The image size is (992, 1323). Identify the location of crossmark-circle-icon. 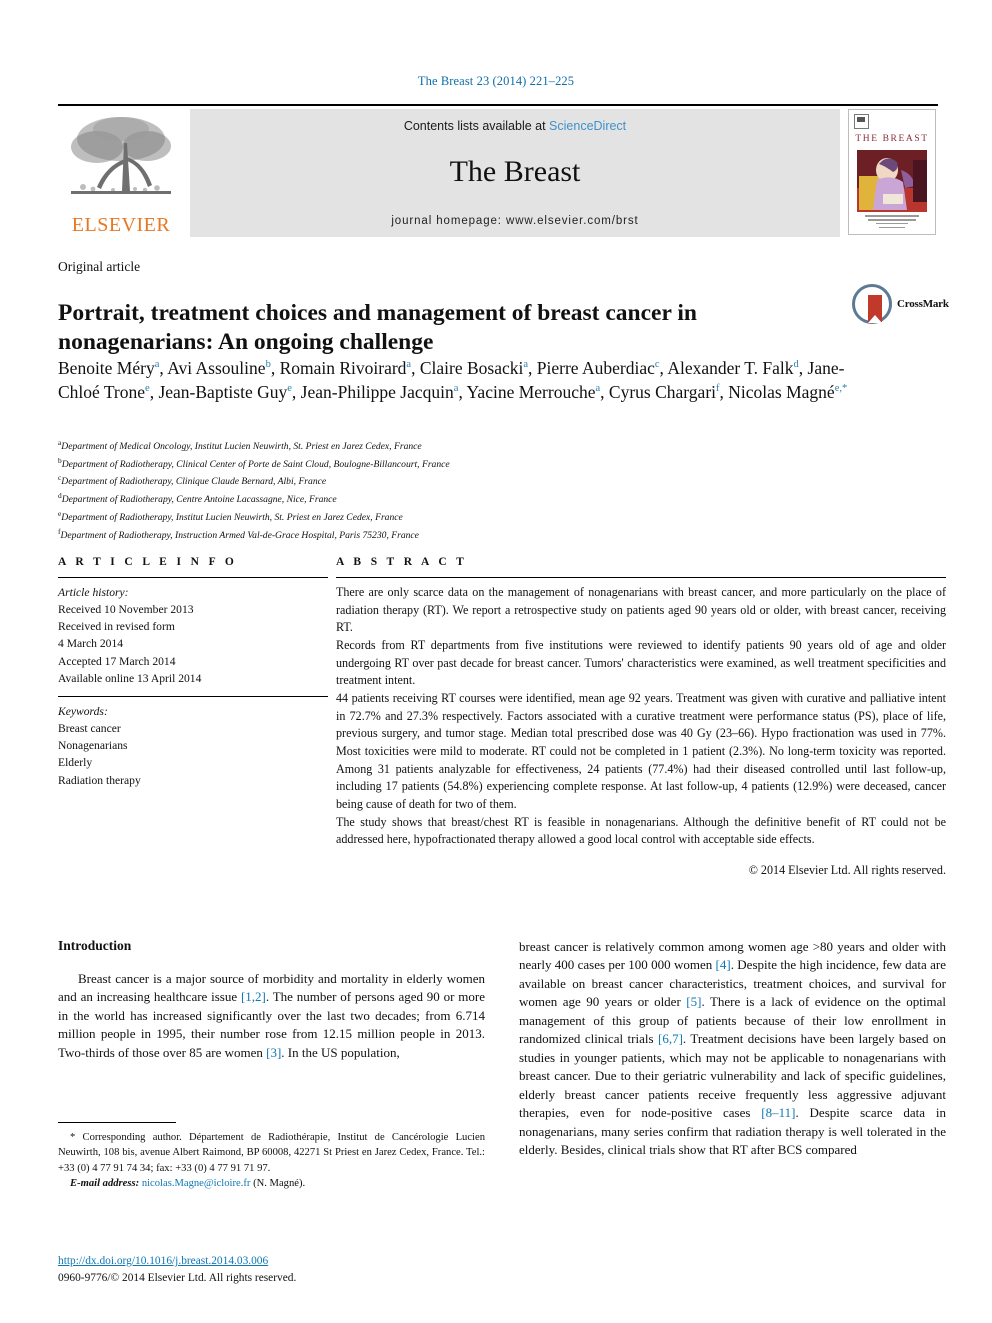
(872, 304).